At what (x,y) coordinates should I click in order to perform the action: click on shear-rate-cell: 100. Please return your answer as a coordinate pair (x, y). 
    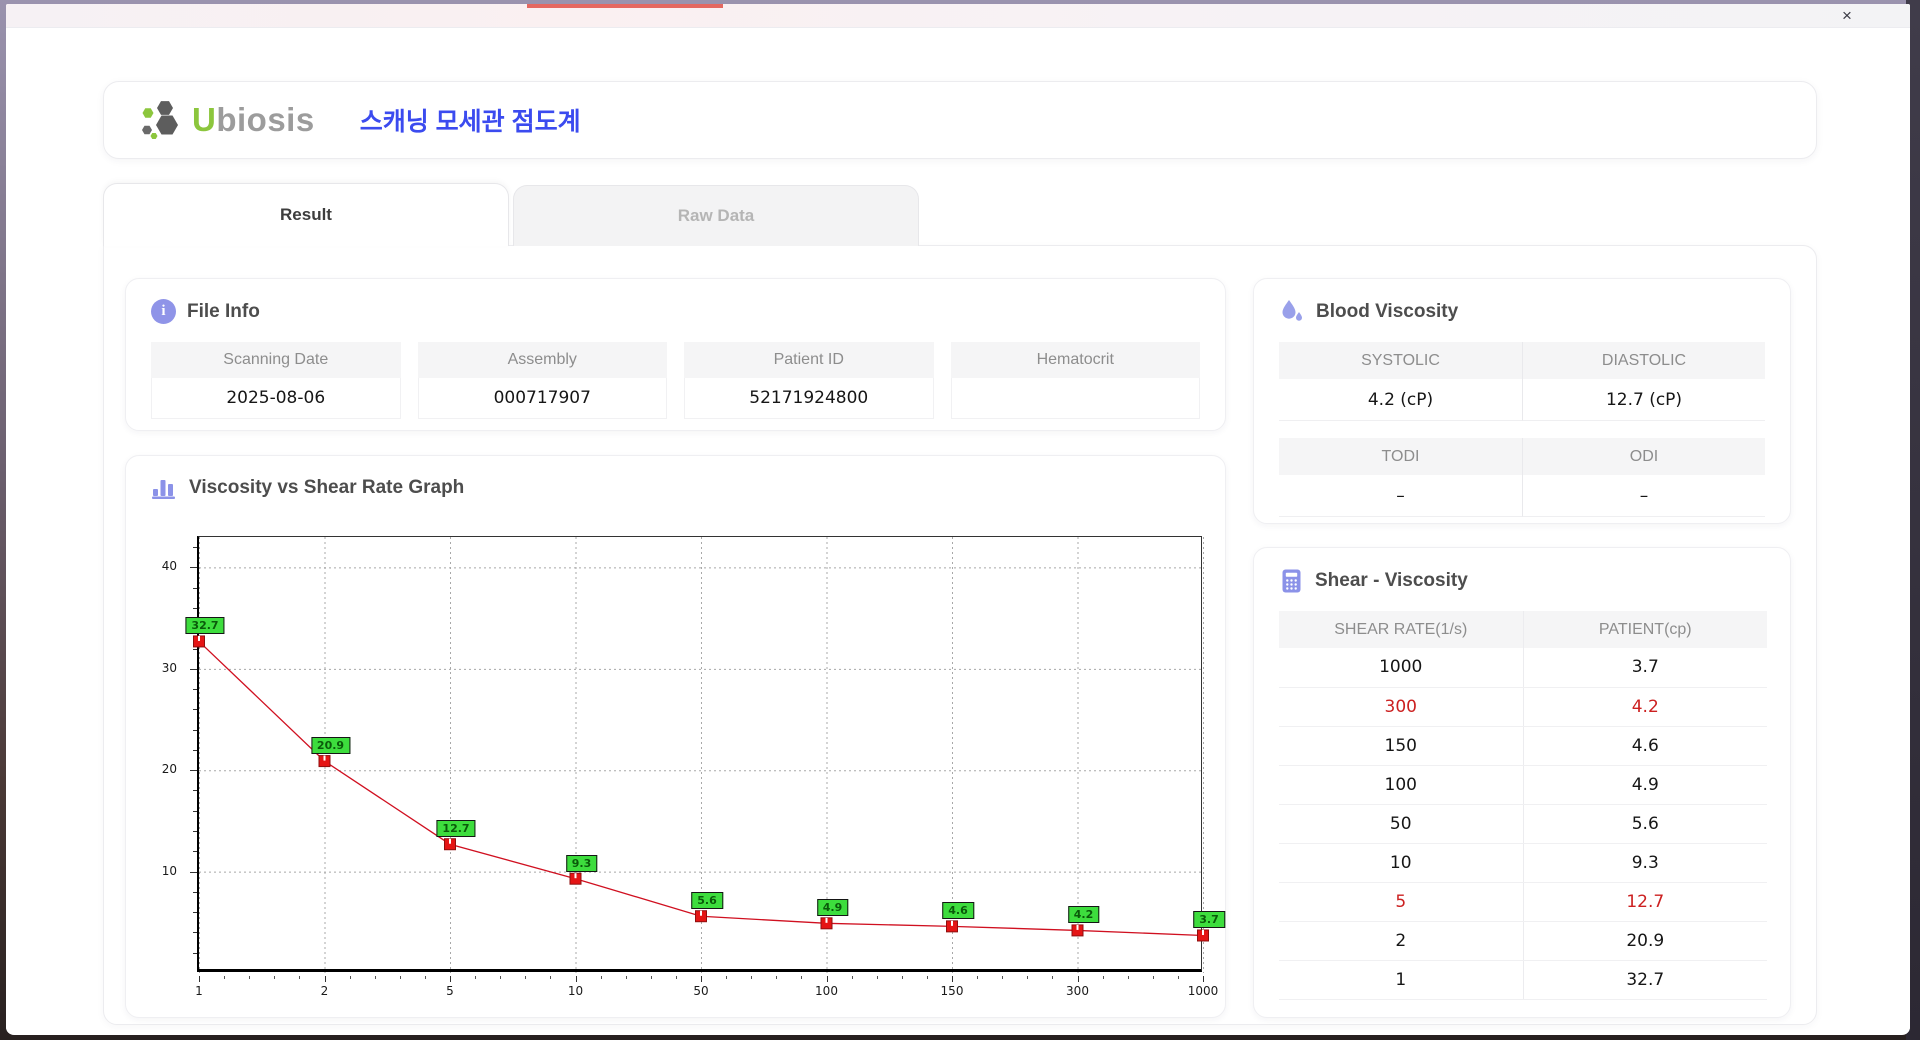
    Looking at the image, I should click on (1401, 785).